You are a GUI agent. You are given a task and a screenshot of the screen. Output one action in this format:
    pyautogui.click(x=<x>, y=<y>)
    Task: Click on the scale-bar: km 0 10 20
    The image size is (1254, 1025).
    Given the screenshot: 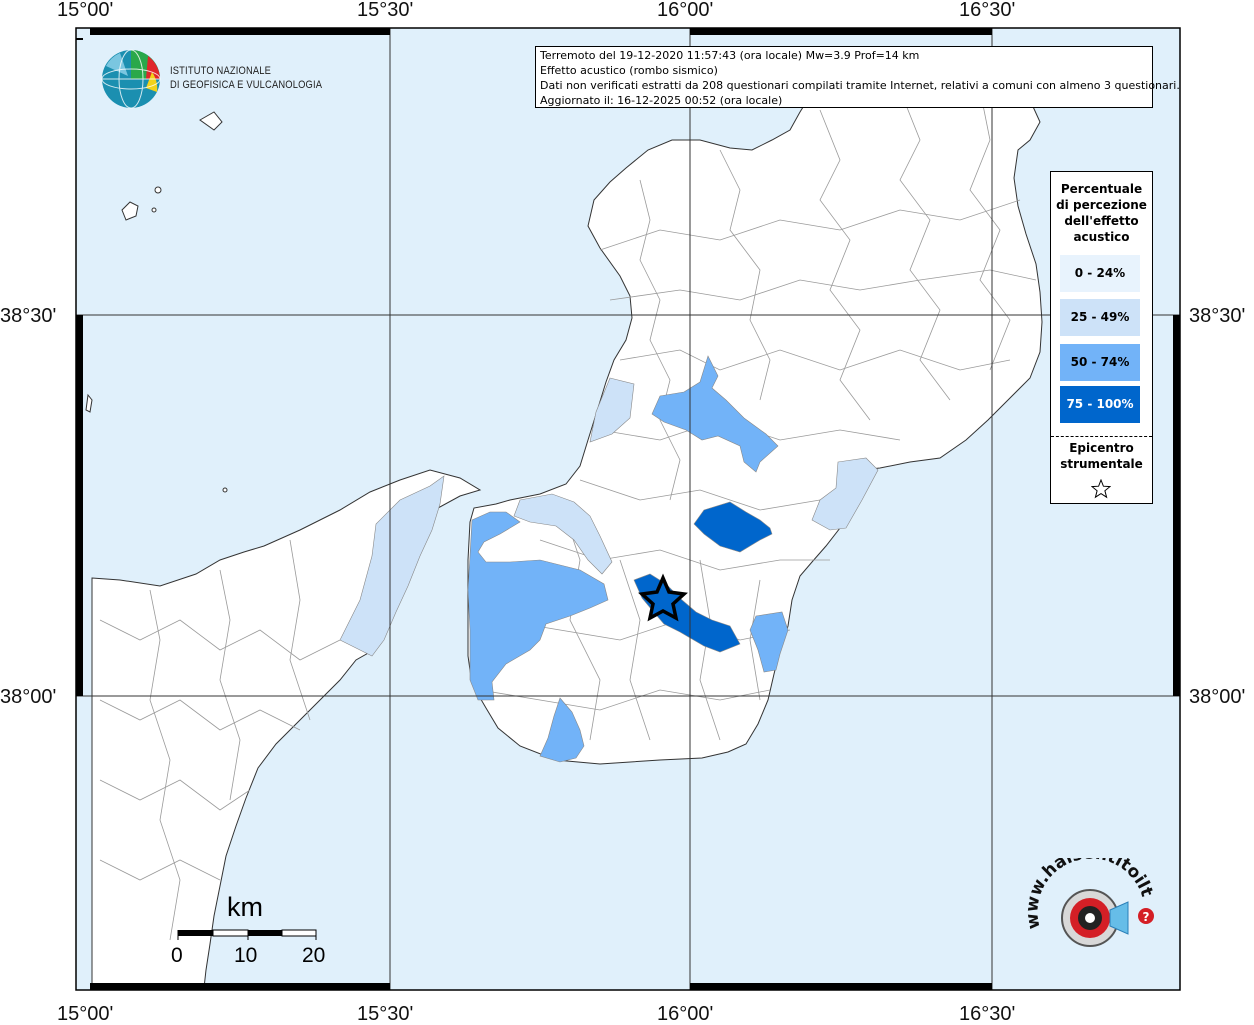 What is the action you would take?
    pyautogui.click(x=255, y=928)
    